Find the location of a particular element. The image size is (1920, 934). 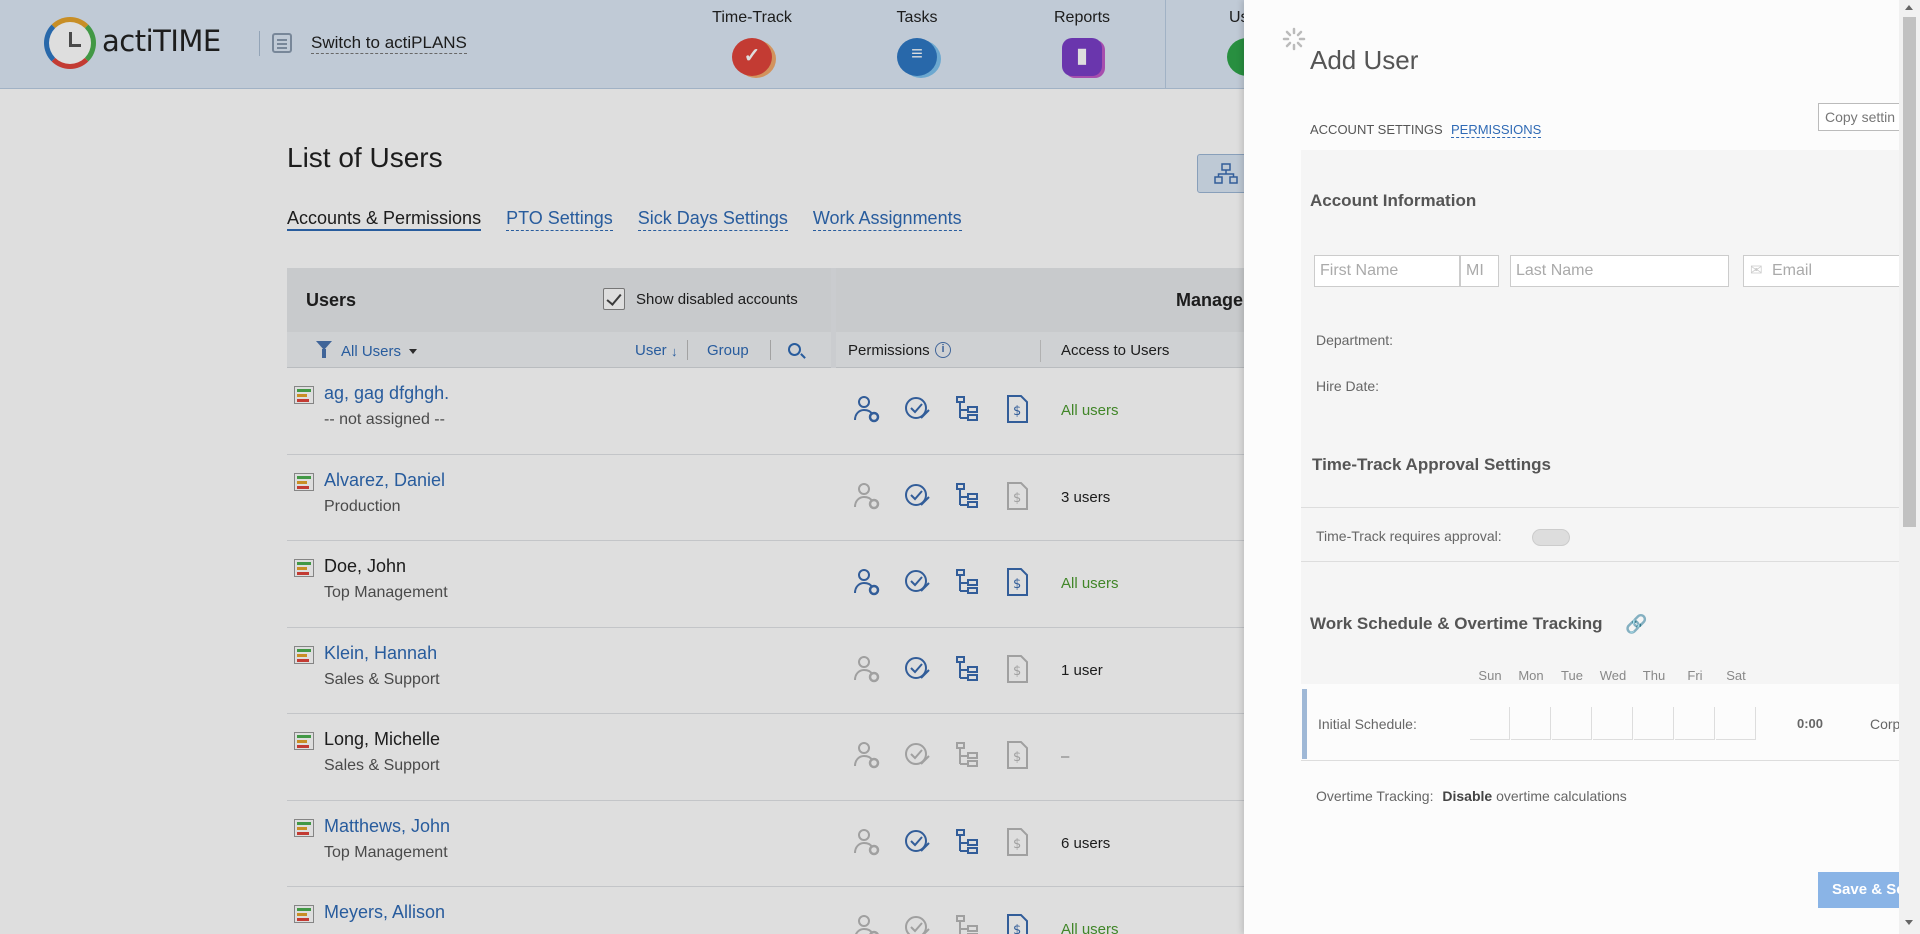

department-label: Department: is located at coordinates (1355, 340).